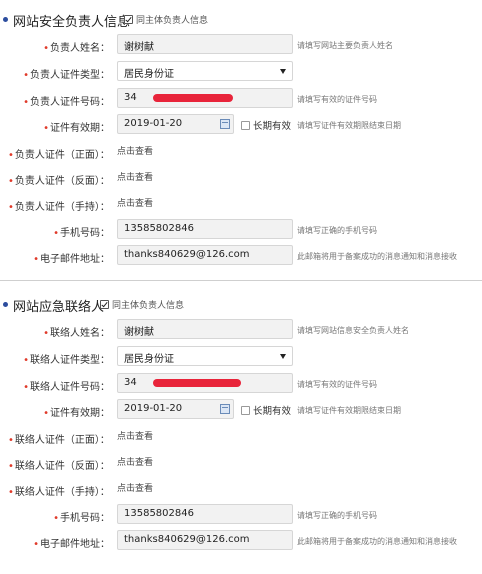  I want to click on id-back-row: •负责人证件（反面）： 点击查看, so click(241, 178).